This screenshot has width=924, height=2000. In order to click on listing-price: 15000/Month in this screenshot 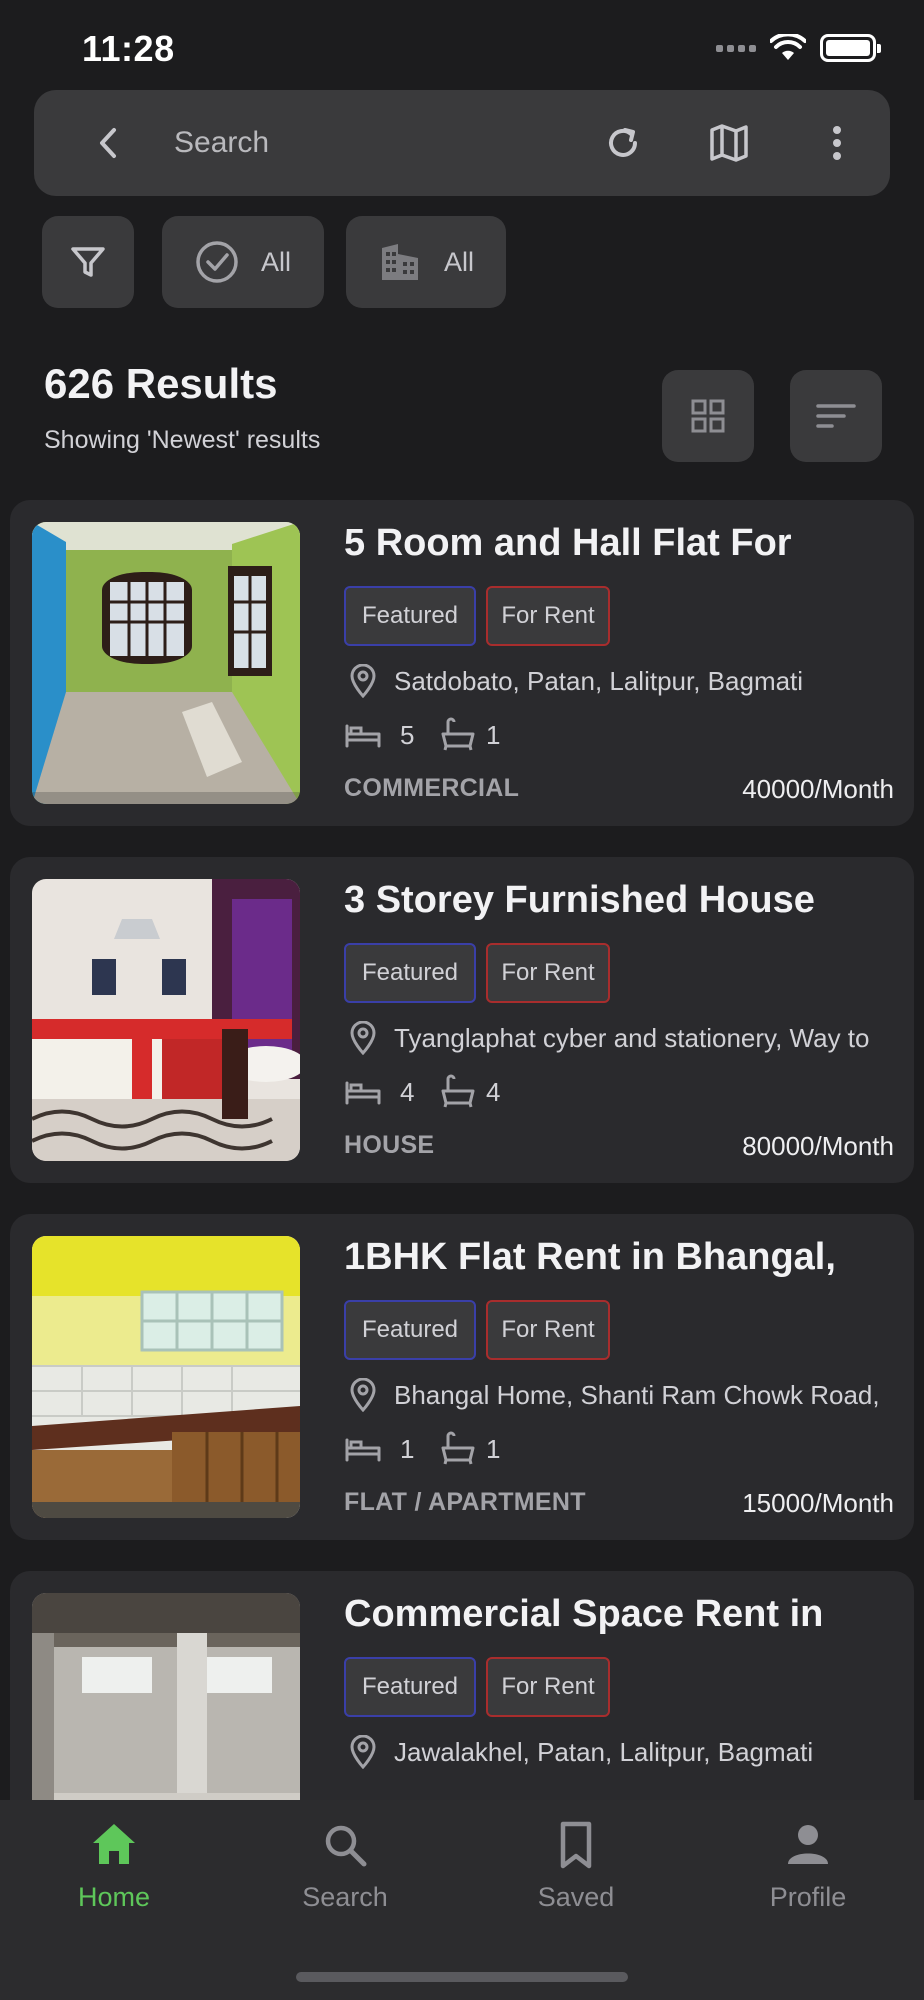, I will do `click(818, 1503)`.